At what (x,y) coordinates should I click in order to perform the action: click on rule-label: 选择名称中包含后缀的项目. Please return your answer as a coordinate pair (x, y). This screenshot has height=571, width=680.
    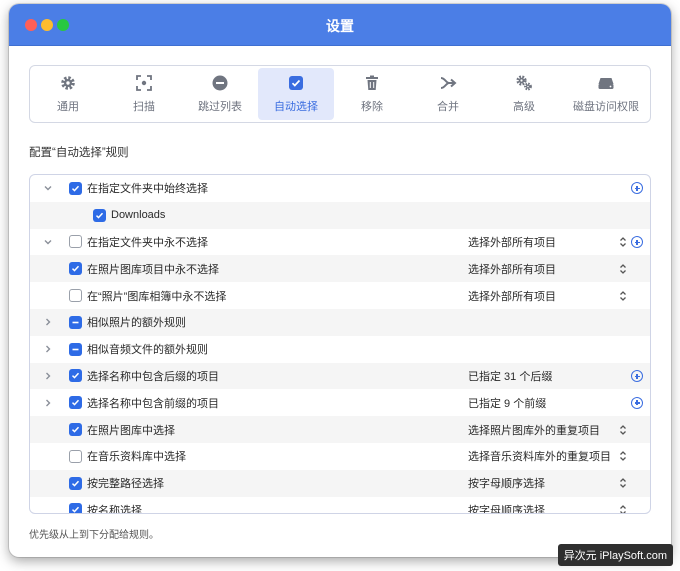
    Looking at the image, I should click on (153, 376).